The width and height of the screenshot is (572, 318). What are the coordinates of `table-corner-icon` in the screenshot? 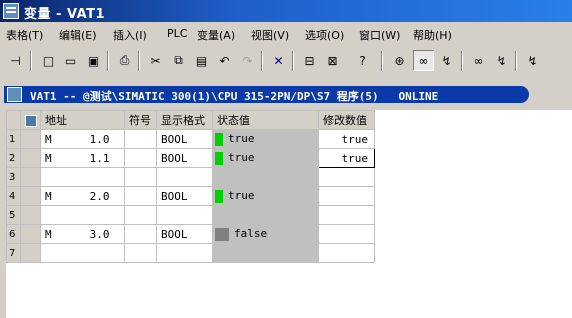 It's located at (31, 120).